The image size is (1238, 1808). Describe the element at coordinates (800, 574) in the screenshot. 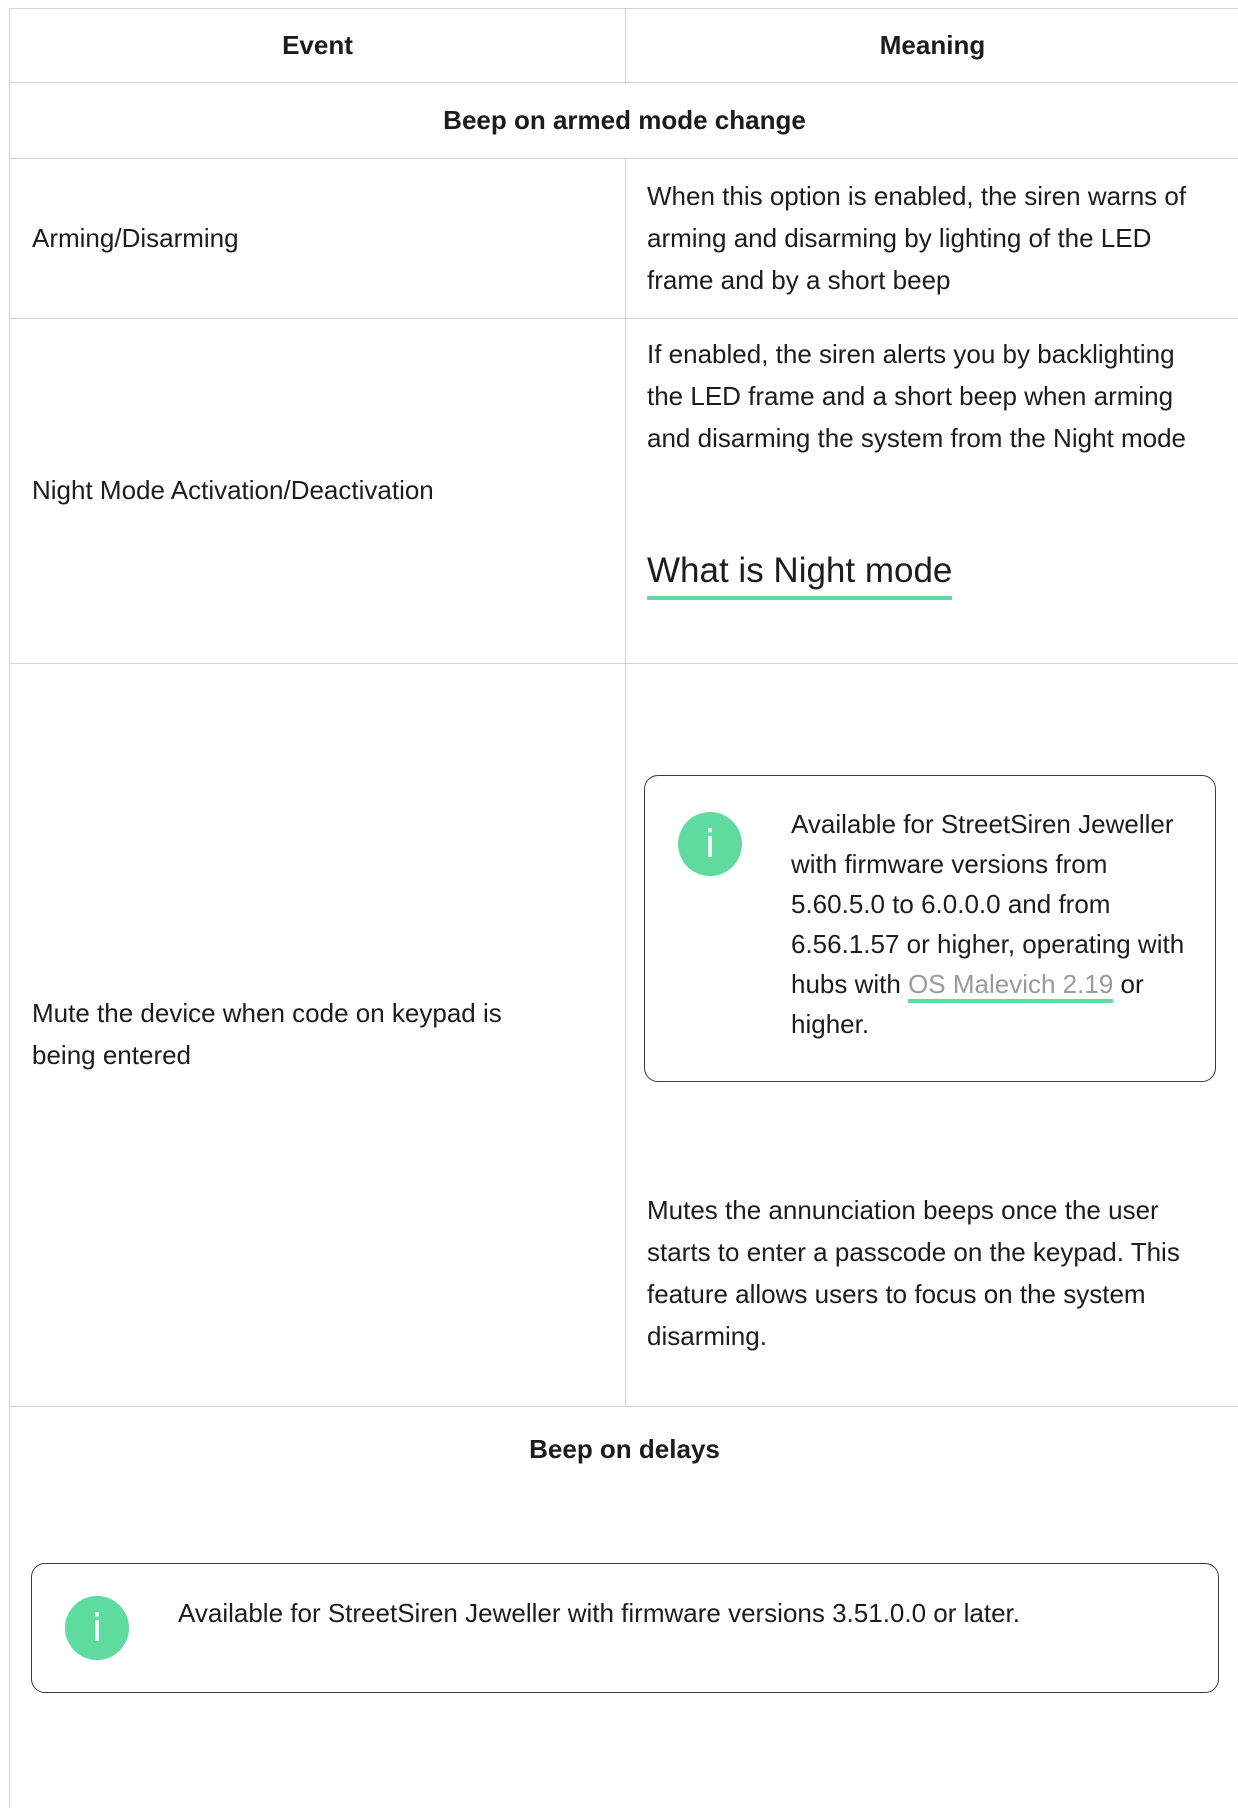

I see `night-mode-link: What is Night mode` at that location.